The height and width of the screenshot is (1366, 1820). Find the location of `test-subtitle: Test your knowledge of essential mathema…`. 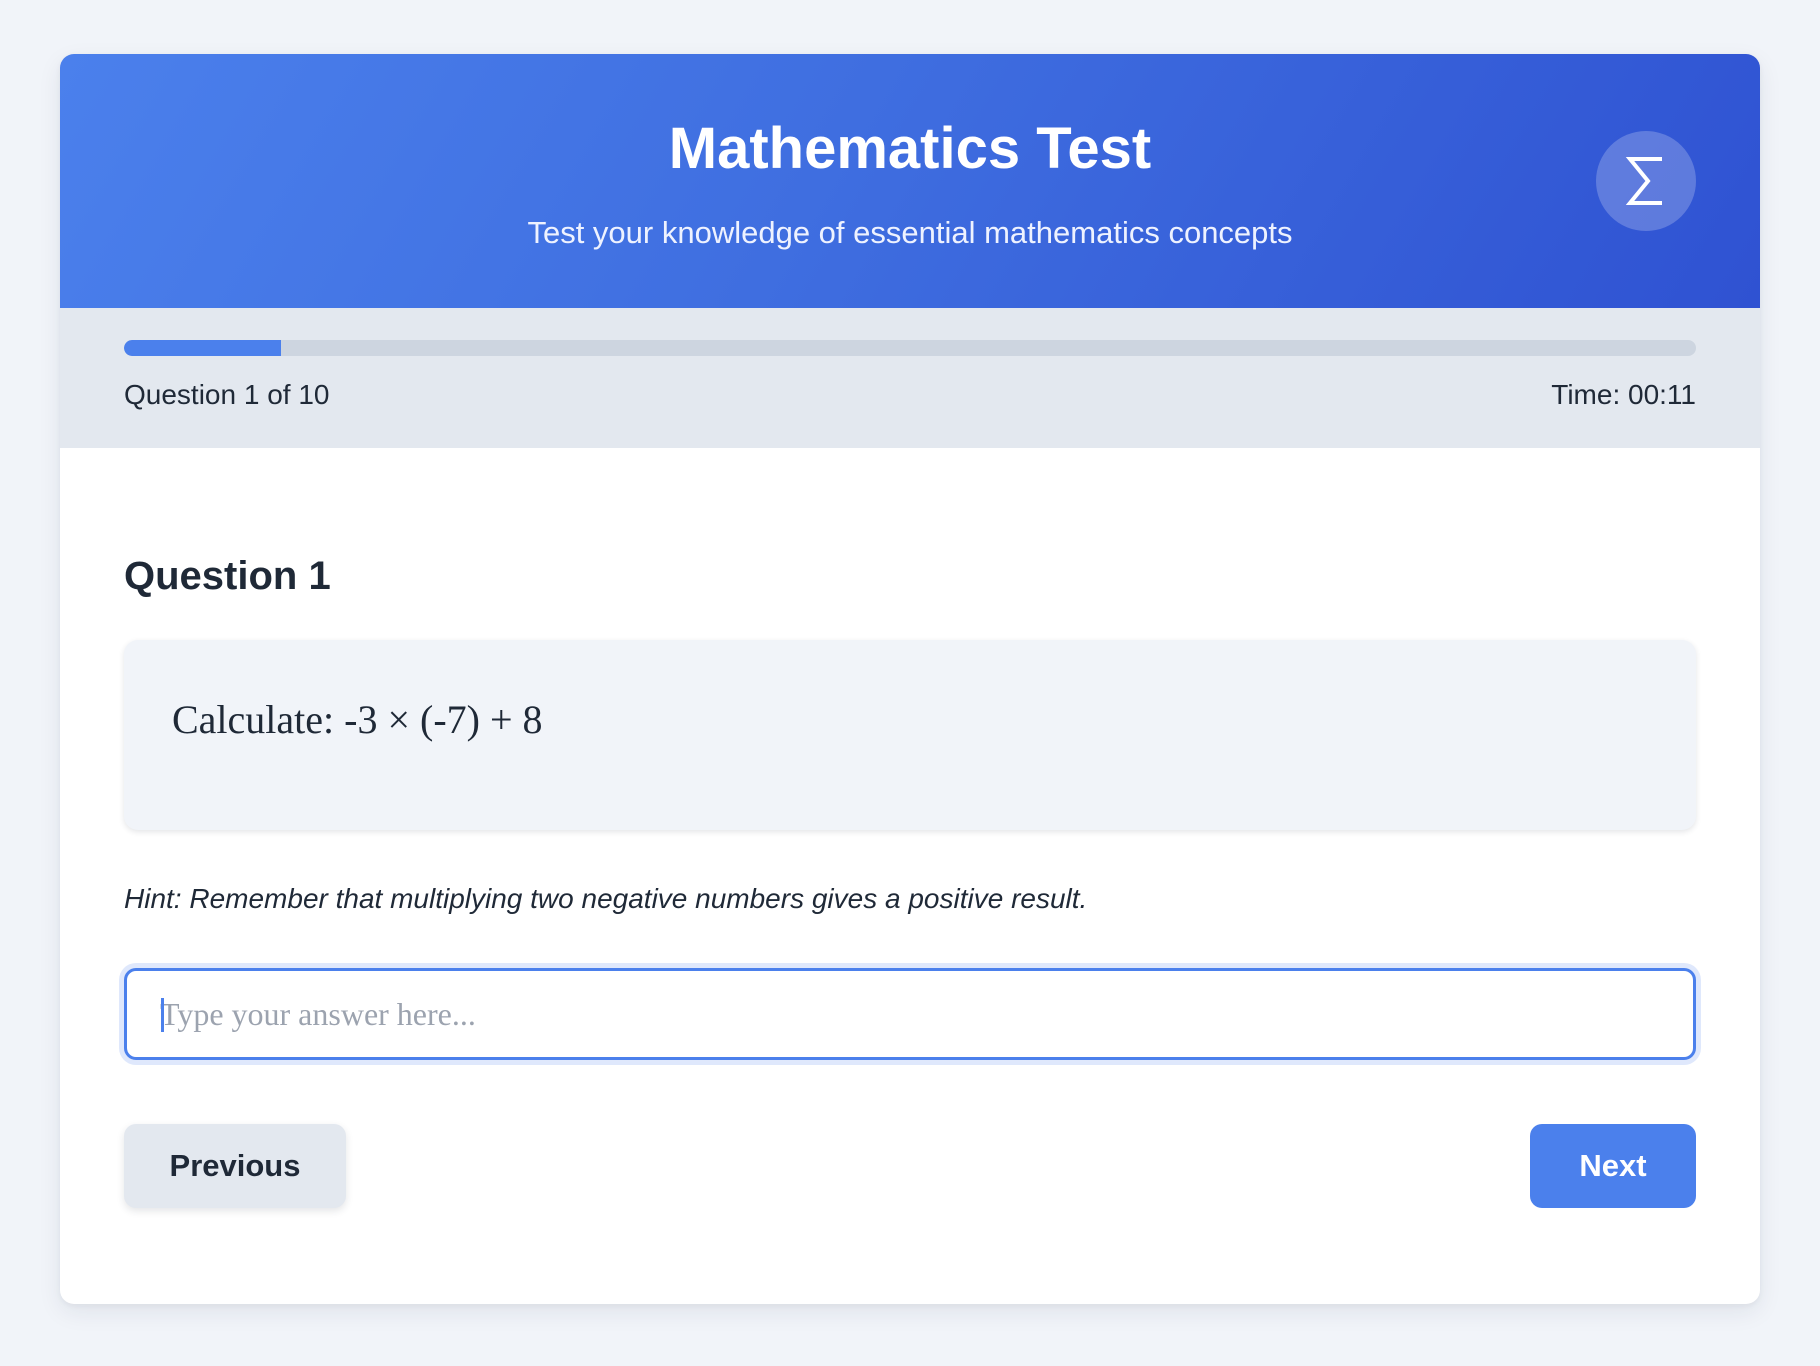

test-subtitle: Test your knowledge of essential mathema… is located at coordinates (910, 232).